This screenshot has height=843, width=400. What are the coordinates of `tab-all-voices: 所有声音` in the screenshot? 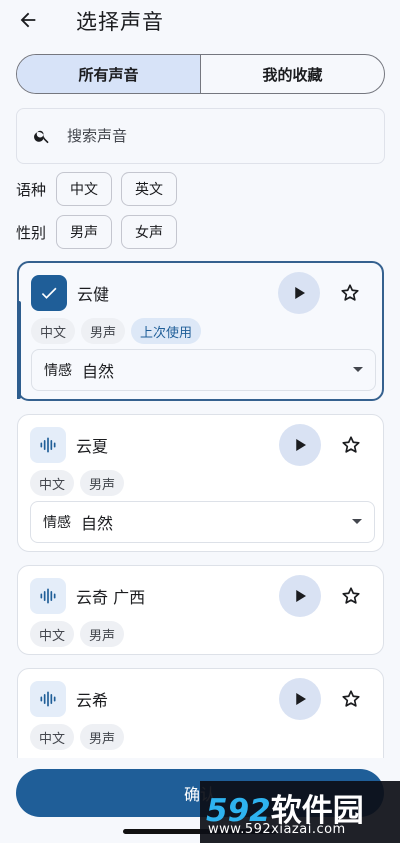 It's located at (108, 74).